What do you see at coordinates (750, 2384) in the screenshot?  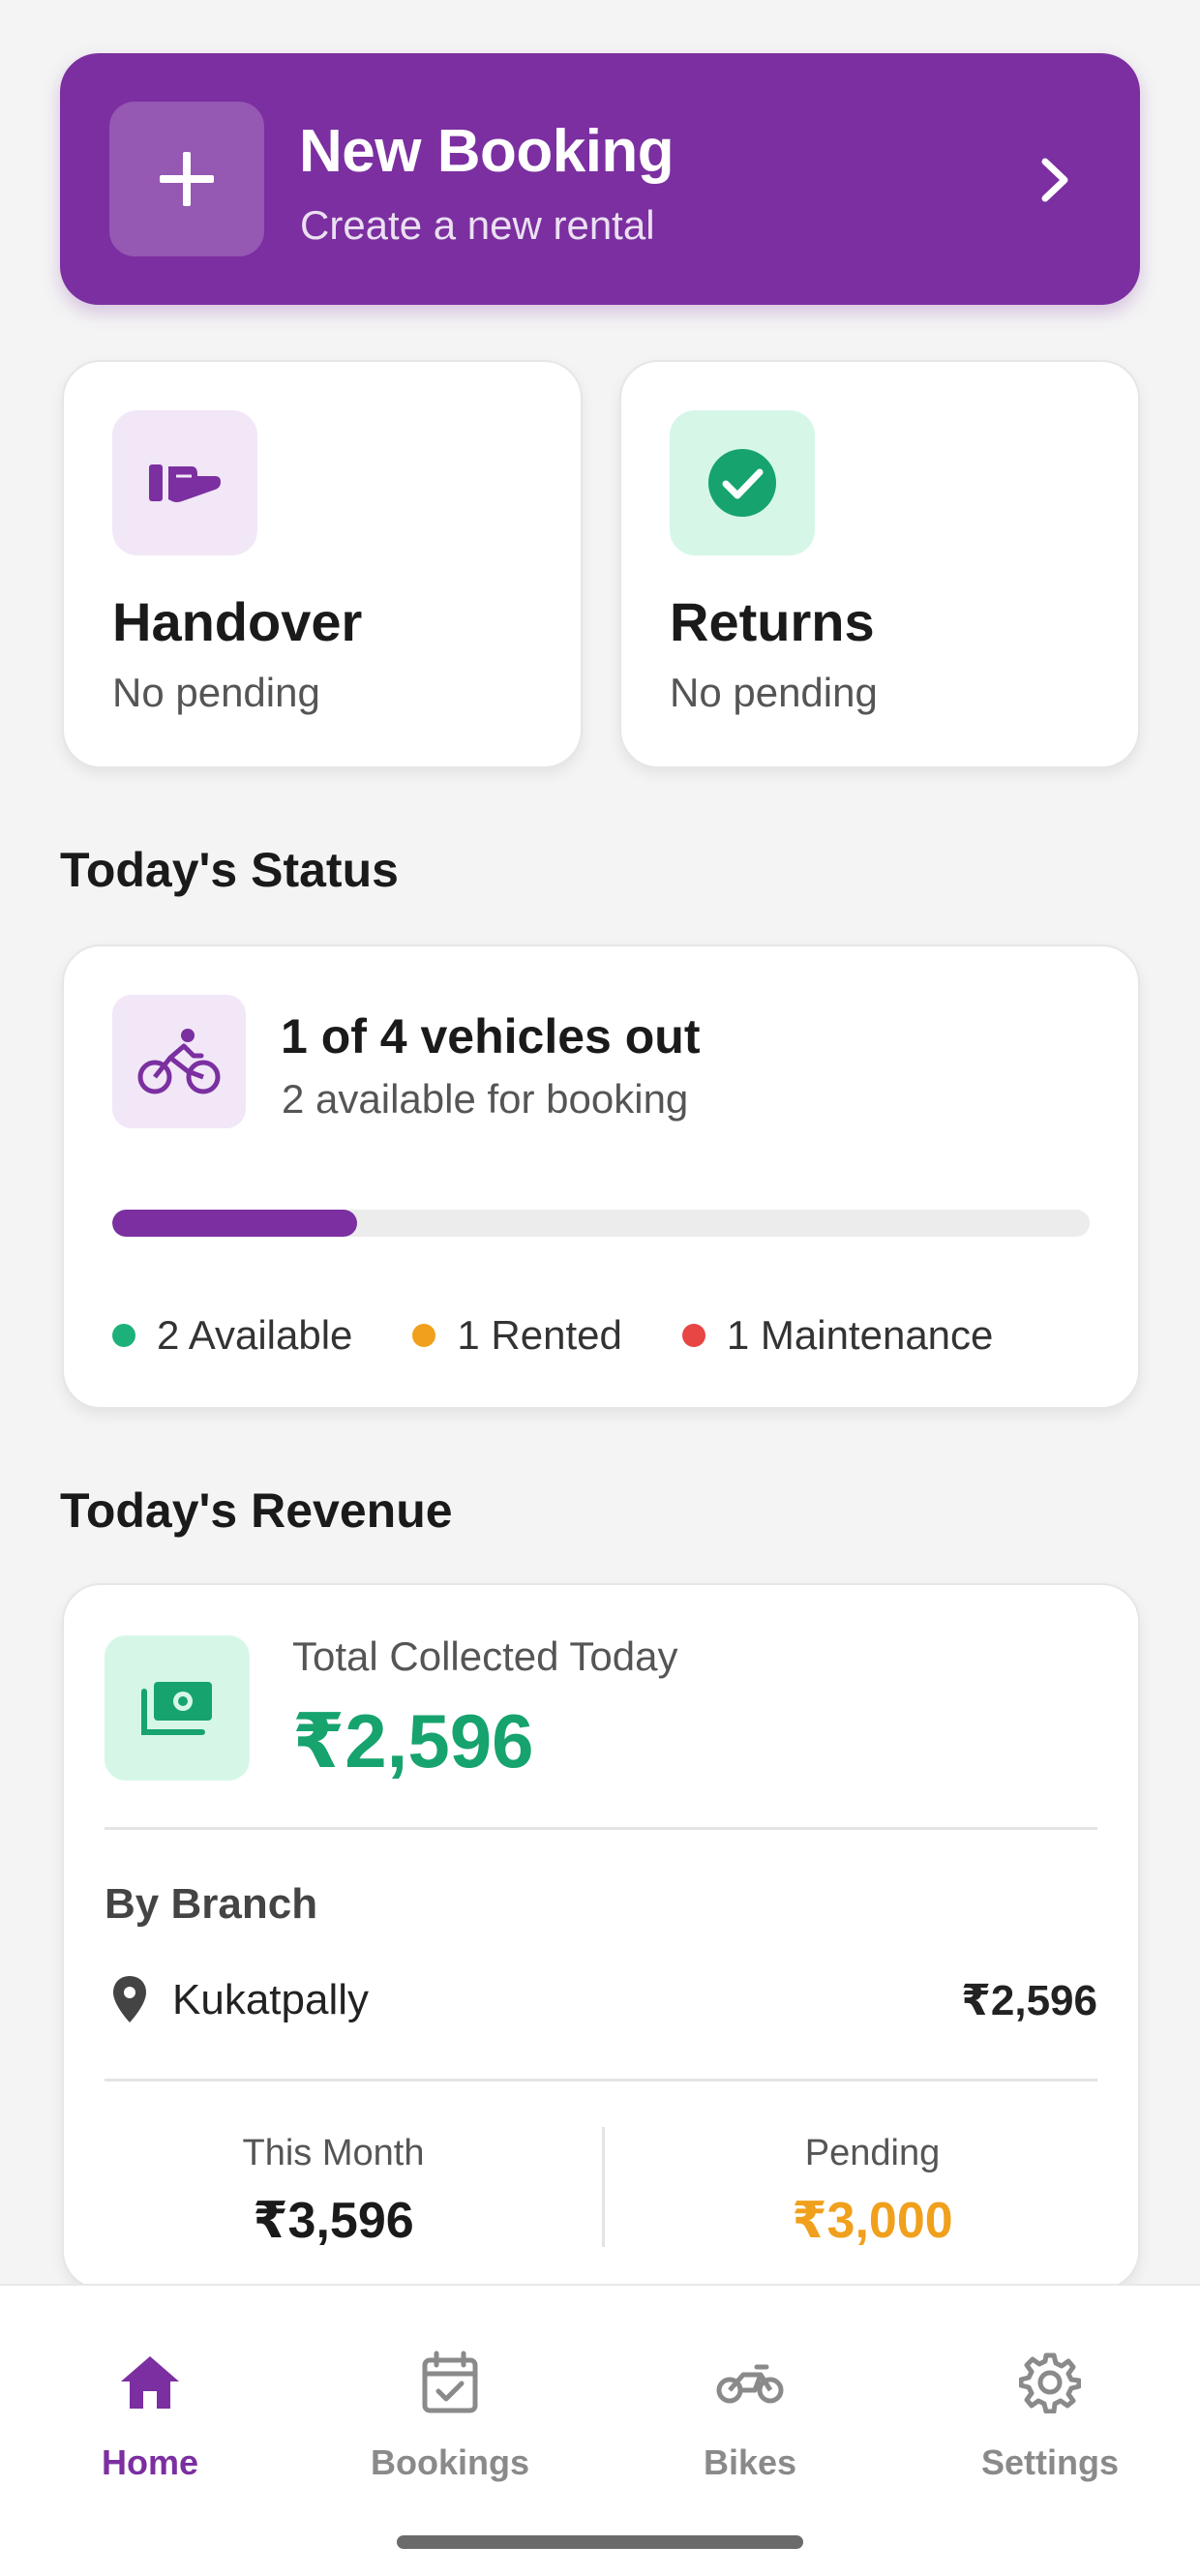 I see `bike-icon` at bounding box center [750, 2384].